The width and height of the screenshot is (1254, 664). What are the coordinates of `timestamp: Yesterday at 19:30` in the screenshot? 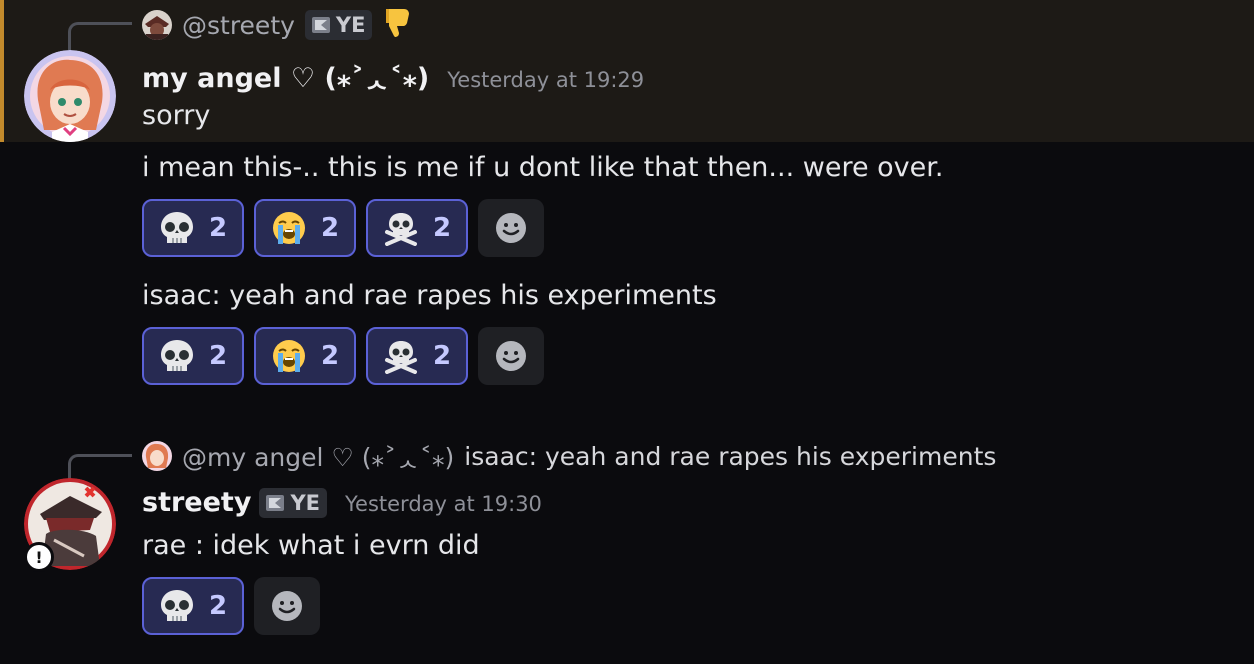 It's located at (443, 504).